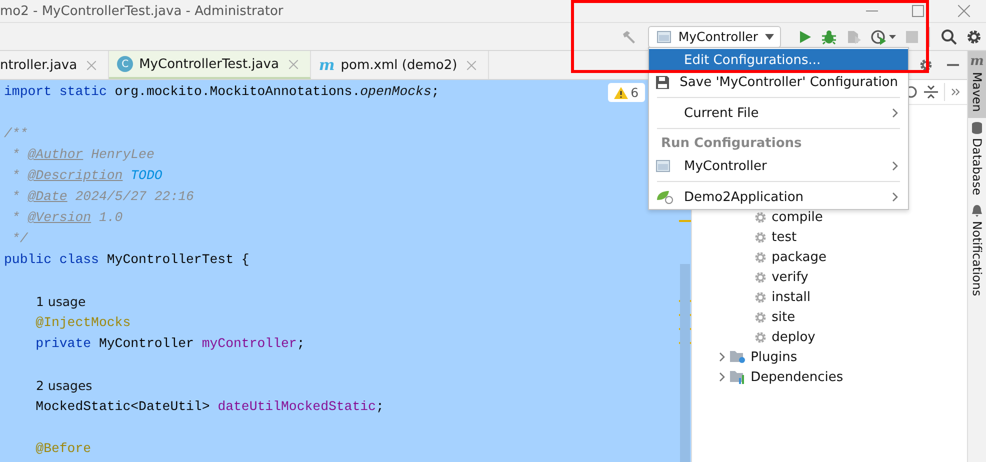  I want to click on menu-item: Demo2Application, so click(778, 197).